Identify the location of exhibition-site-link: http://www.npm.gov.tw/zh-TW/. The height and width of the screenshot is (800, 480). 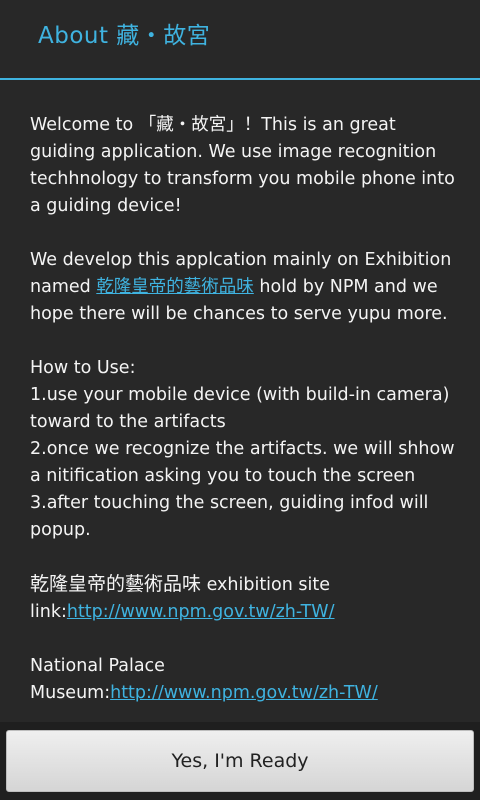
(201, 612).